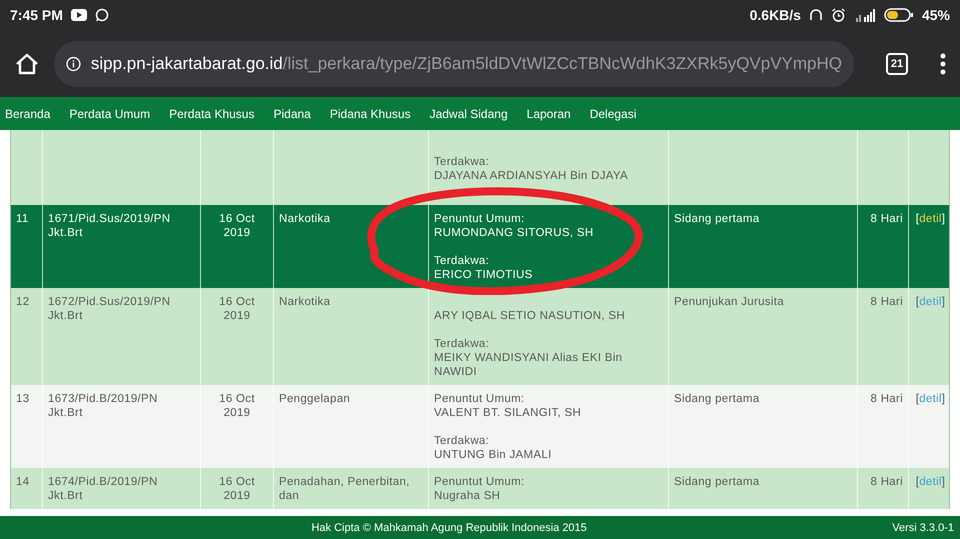 This screenshot has height=539, width=960. Describe the element at coordinates (930, 219) in the screenshot. I see `detail-link: detil` at that location.